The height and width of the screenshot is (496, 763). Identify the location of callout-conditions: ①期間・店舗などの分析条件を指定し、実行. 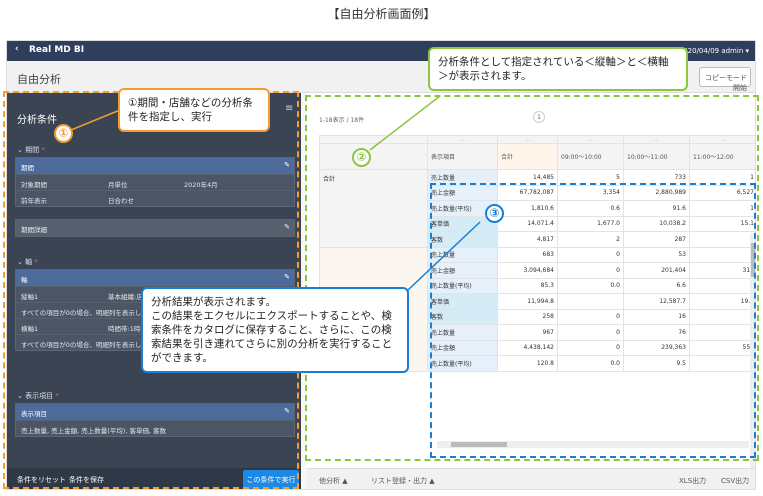
(194, 110).